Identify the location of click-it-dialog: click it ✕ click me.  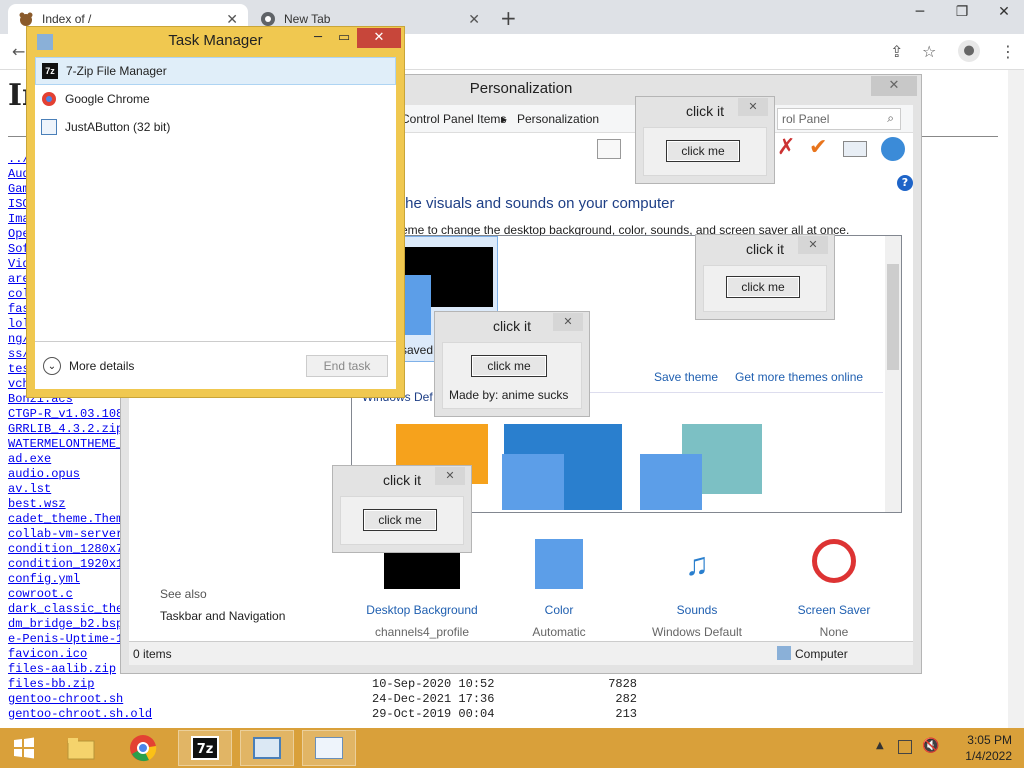
(402, 509).